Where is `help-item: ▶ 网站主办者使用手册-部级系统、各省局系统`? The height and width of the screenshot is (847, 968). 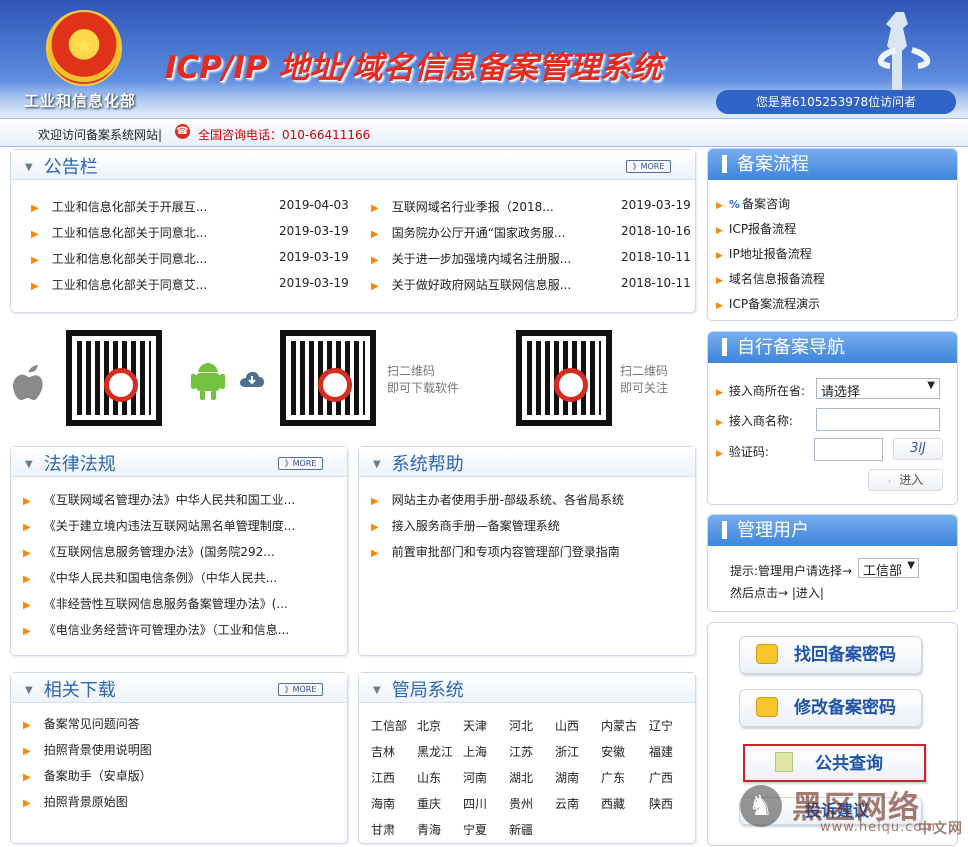 help-item: ▶ 网站主办者使用手册-部级系统、各省局系统 is located at coordinates (526, 502).